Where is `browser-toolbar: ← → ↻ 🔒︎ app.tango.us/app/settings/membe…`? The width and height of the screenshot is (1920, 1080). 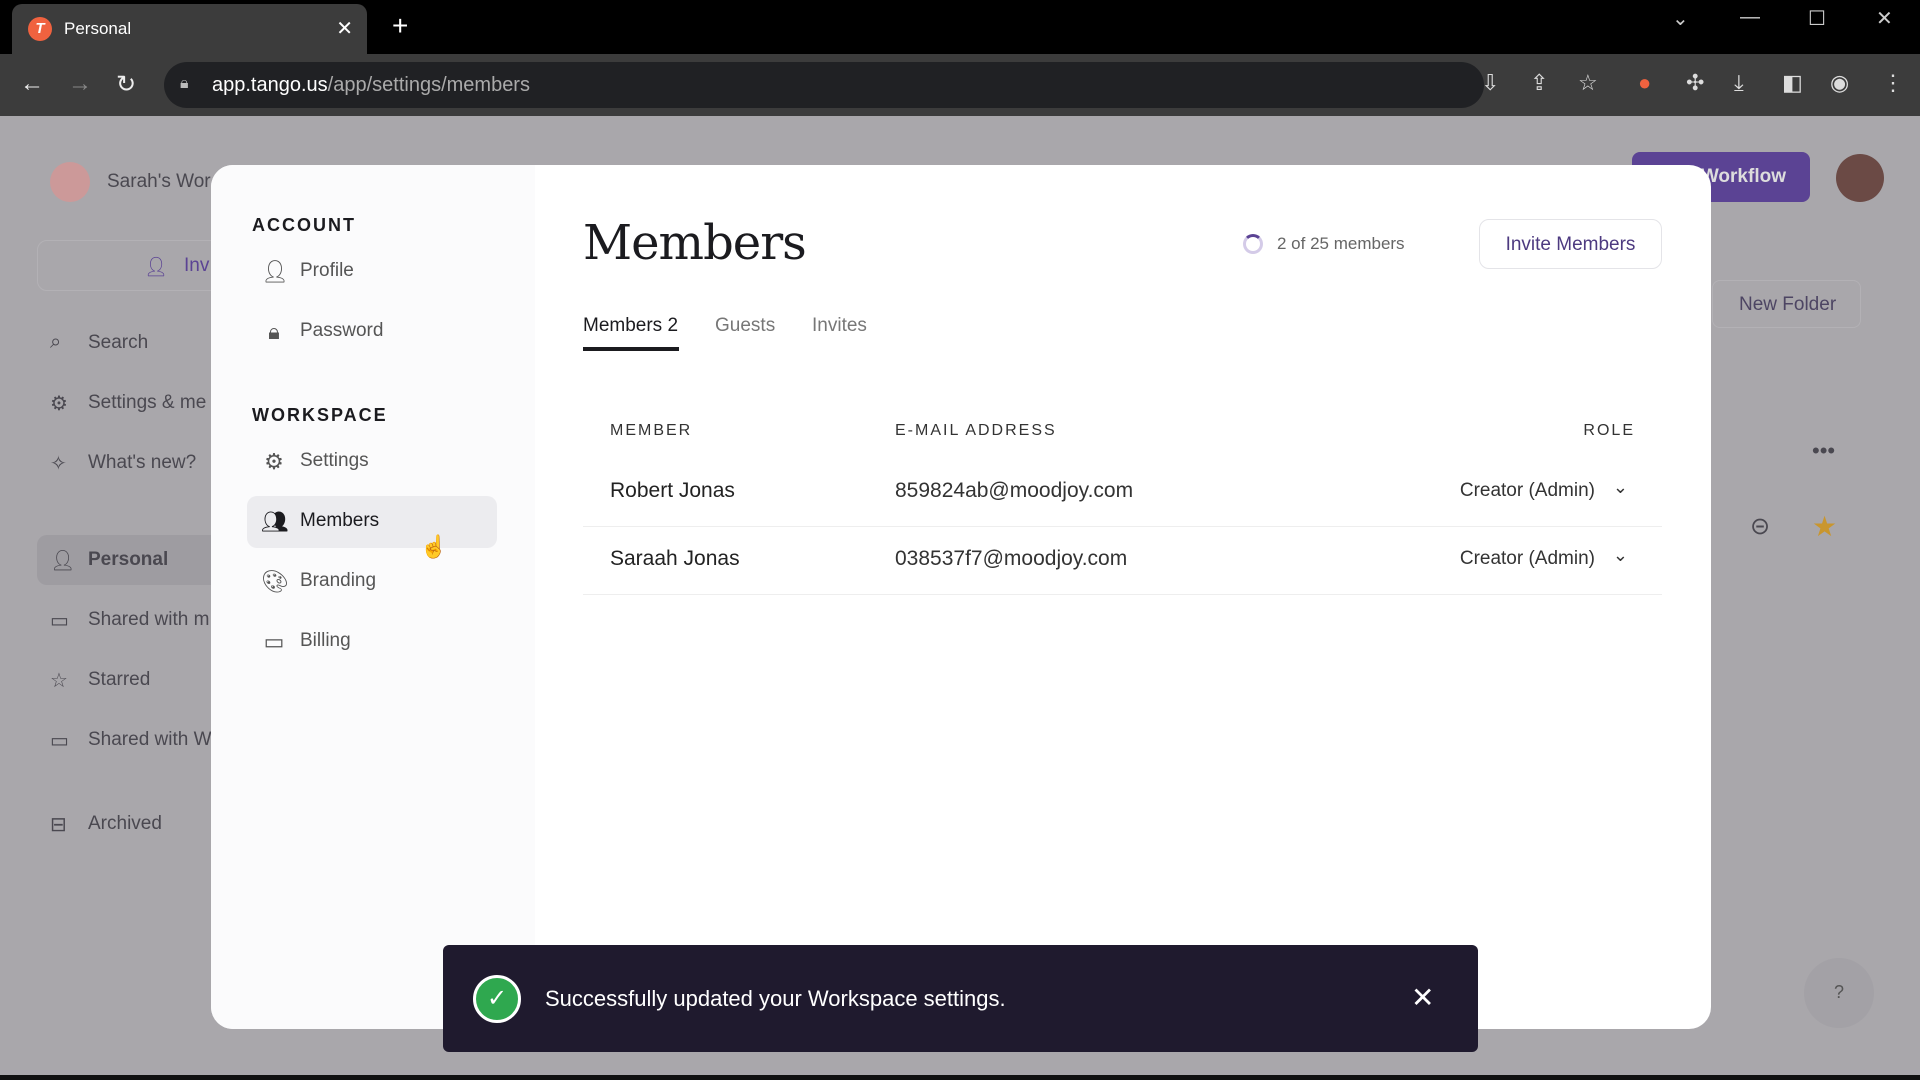 browser-toolbar: ← → ↻ 🔒︎ app.tango.us/app/settings/membe… is located at coordinates (960, 85).